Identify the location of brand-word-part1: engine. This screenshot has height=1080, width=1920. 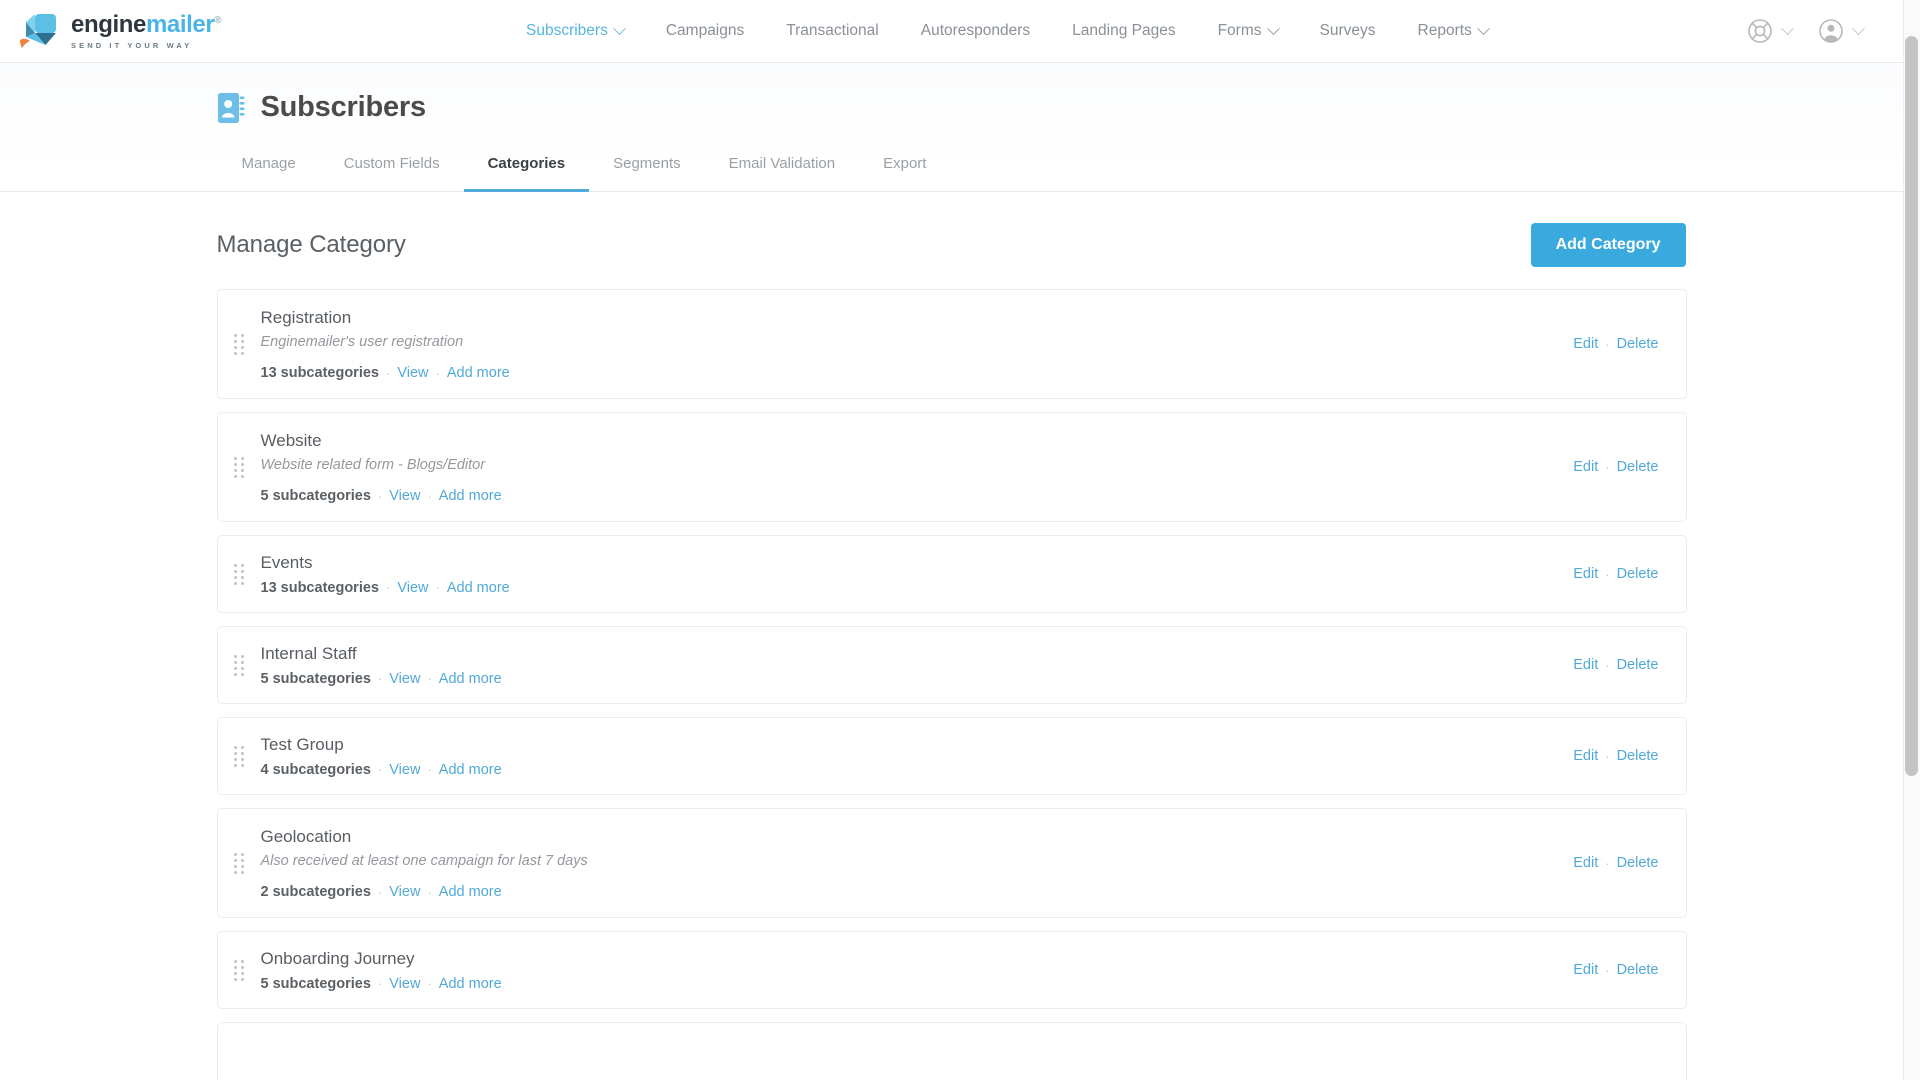
(108, 24).